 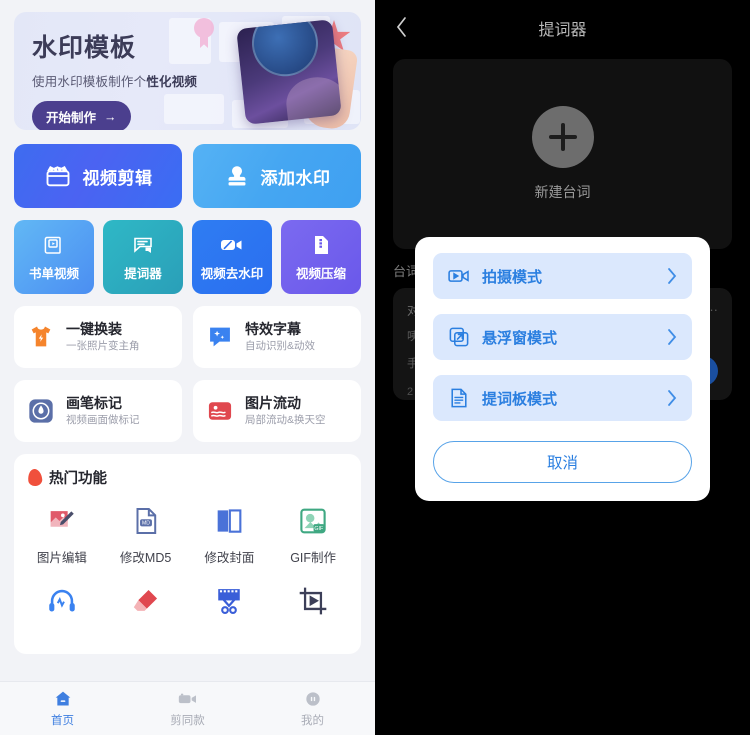 I want to click on md5-file-icon: MD, so click(x=146, y=521).